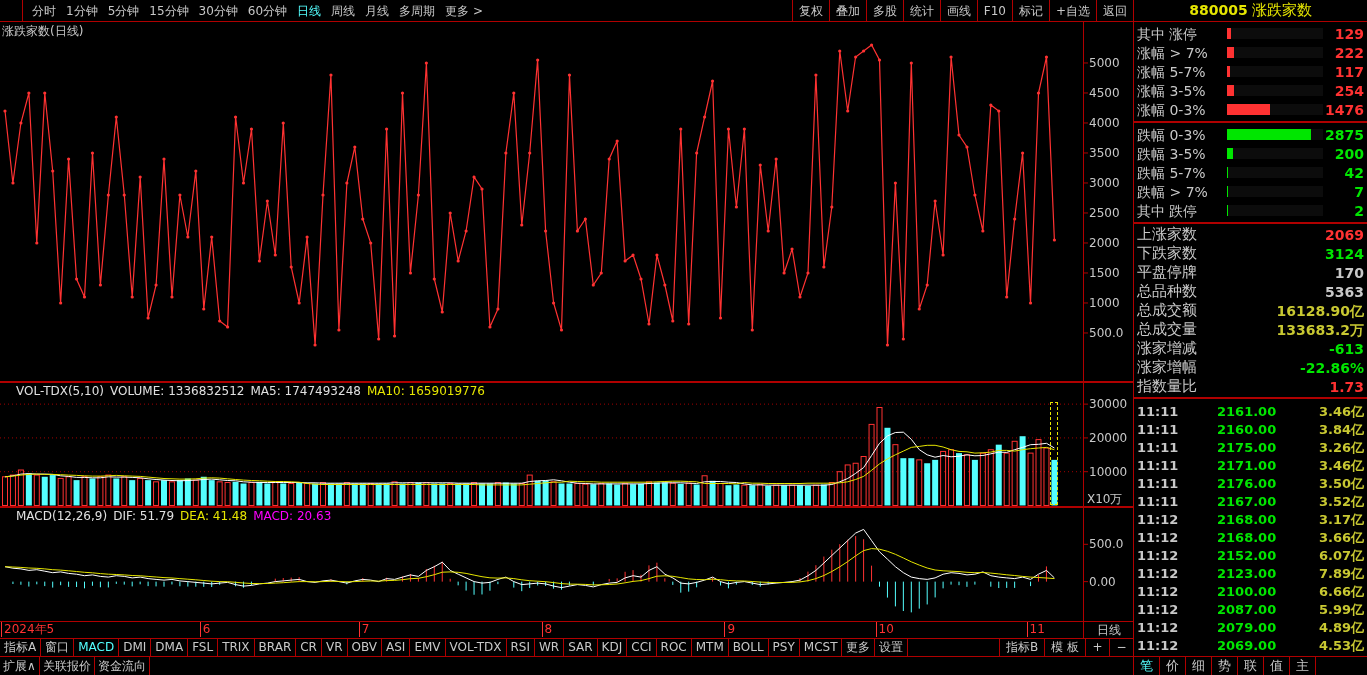 This screenshot has height=675, width=1367. Describe the element at coordinates (170, 647) in the screenshot. I see `indicator-tab: DMA` at that location.